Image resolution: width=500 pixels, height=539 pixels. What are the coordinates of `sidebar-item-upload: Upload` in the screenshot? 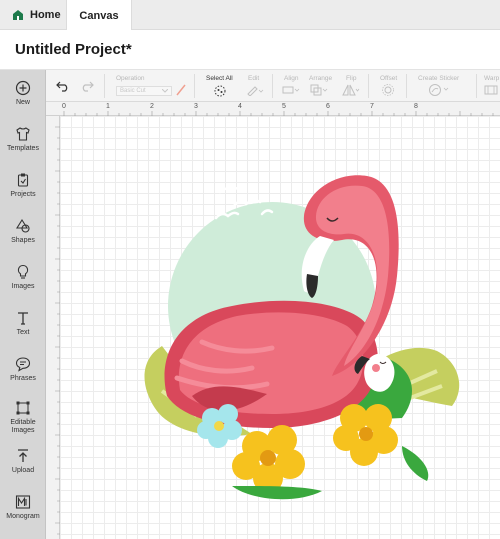 It's located at (23, 466).